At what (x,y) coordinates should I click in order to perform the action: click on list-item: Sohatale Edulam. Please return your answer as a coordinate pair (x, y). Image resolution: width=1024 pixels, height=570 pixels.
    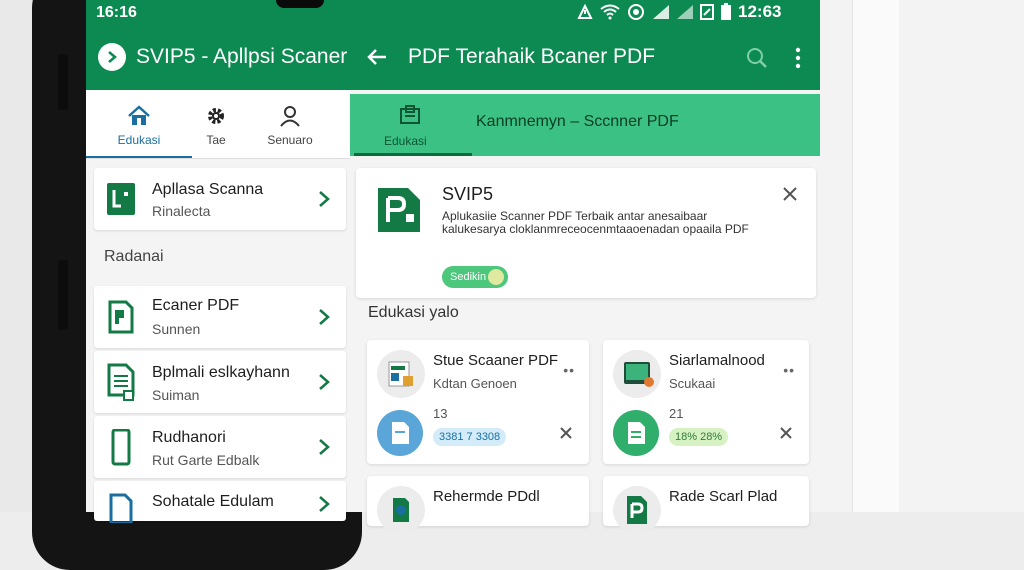
    Looking at the image, I should click on (220, 502).